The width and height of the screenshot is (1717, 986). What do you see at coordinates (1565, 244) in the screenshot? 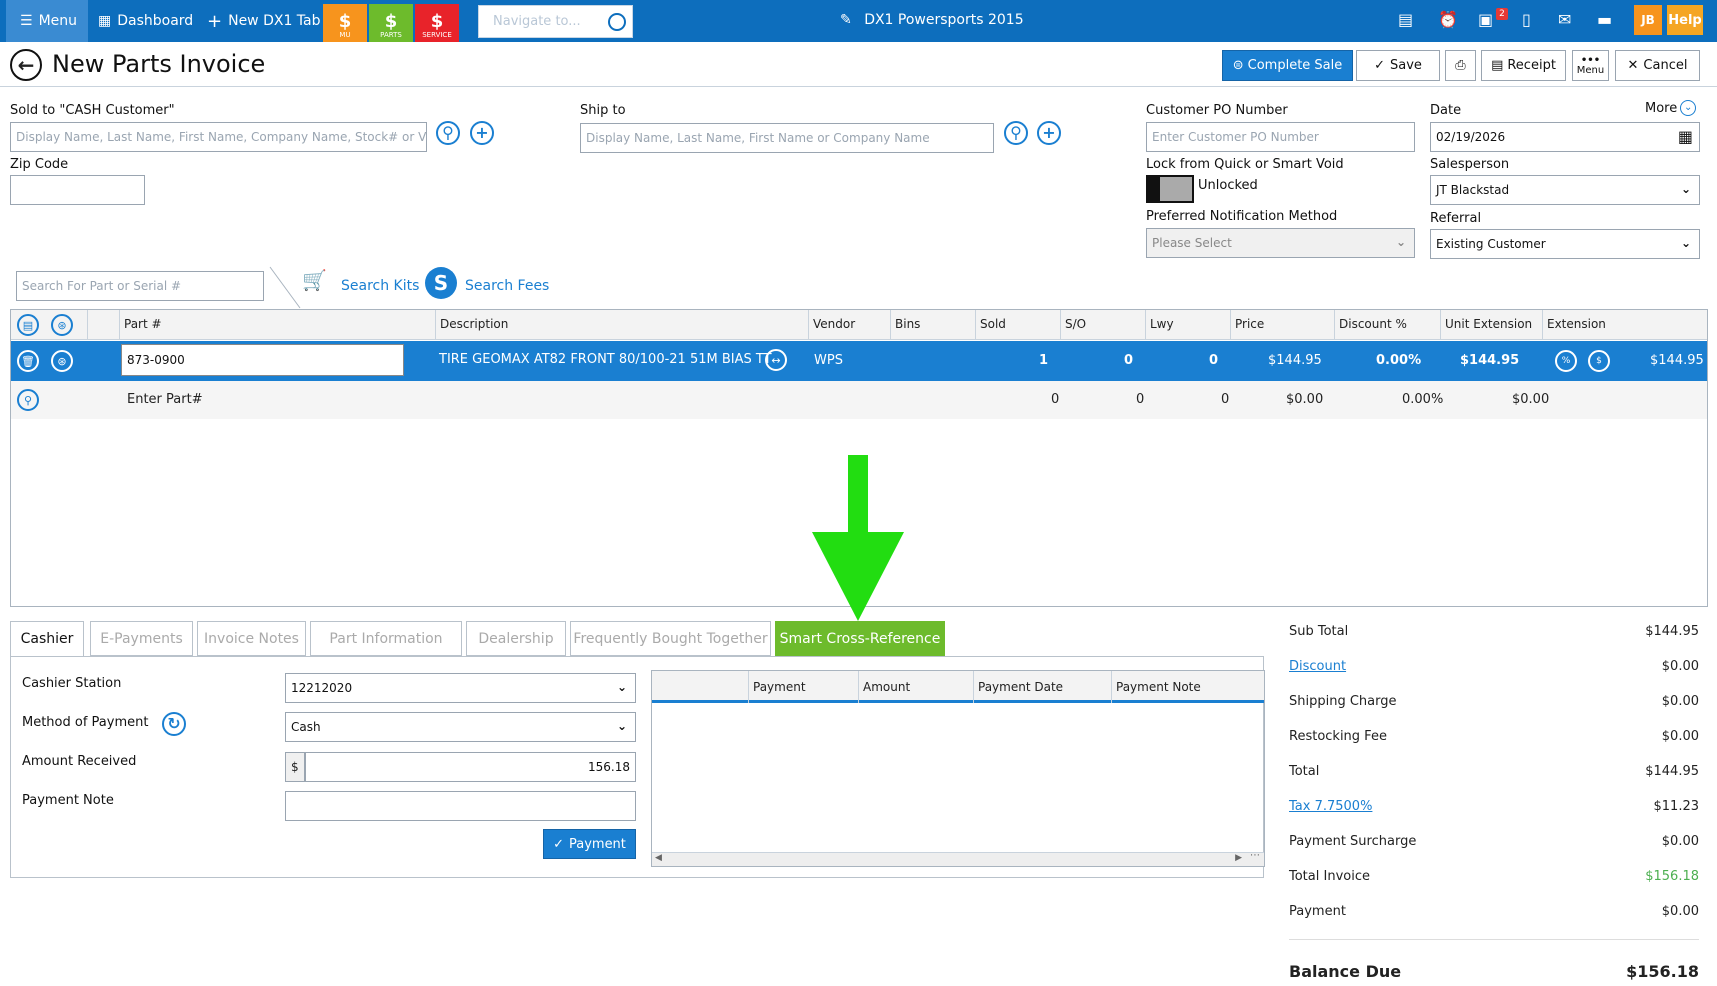
I see `referral-select: Existing Customer ⌄` at bounding box center [1565, 244].